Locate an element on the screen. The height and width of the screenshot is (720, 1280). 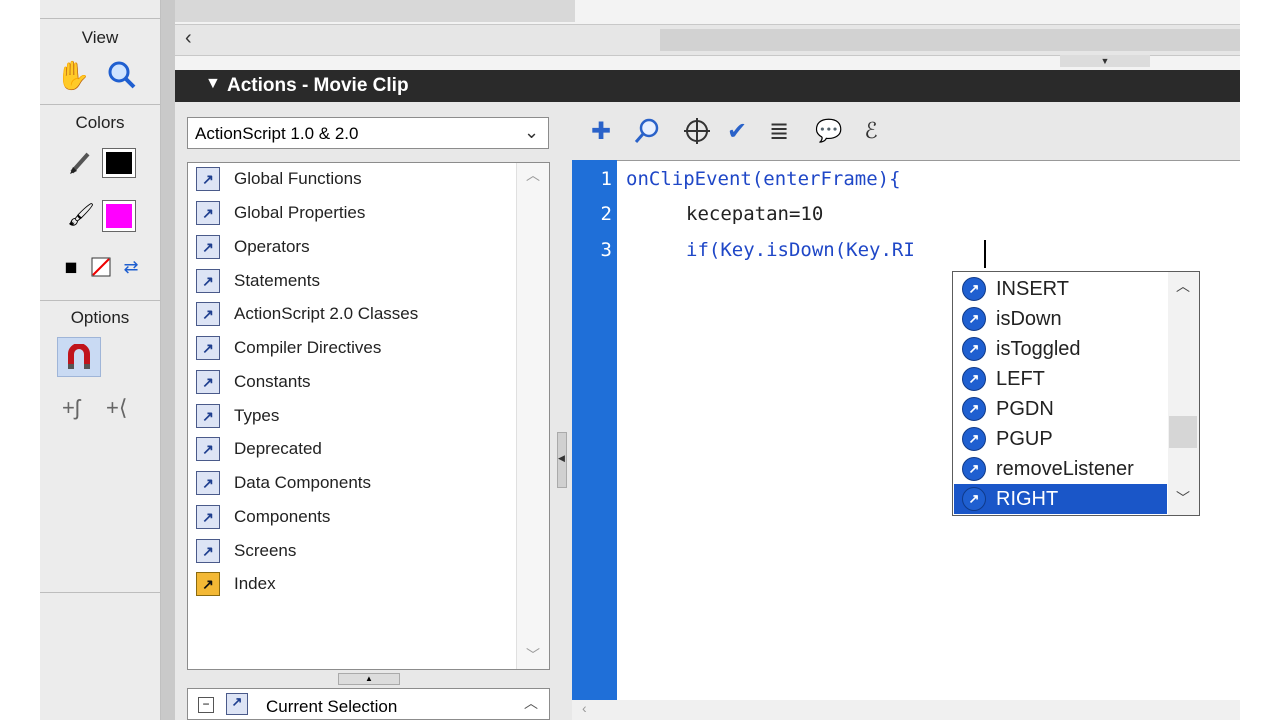
toolbox-item-as2-classes: ↗ ActionScript 2.0 Classes is located at coordinates (307, 314).